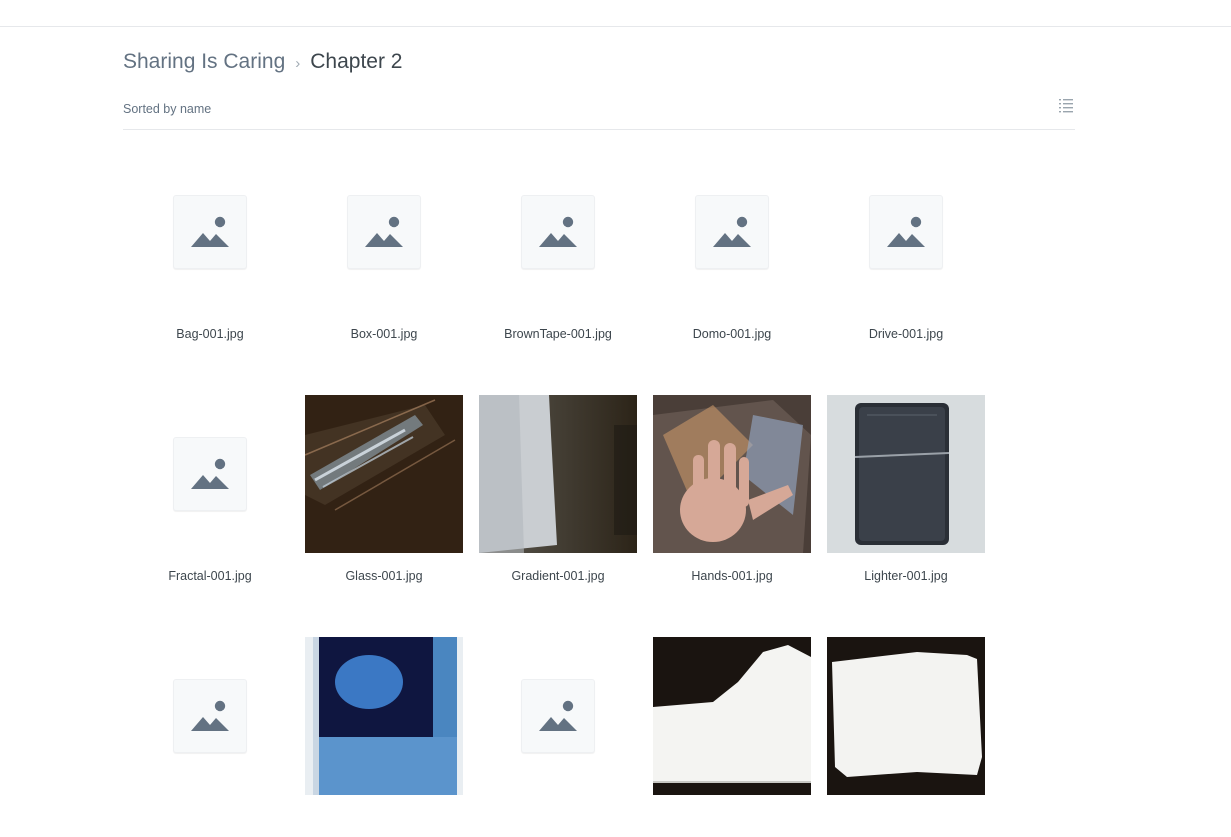 This screenshot has height=837, width=1231. I want to click on file-tile: Lighter-001.jpg, so click(906, 495).